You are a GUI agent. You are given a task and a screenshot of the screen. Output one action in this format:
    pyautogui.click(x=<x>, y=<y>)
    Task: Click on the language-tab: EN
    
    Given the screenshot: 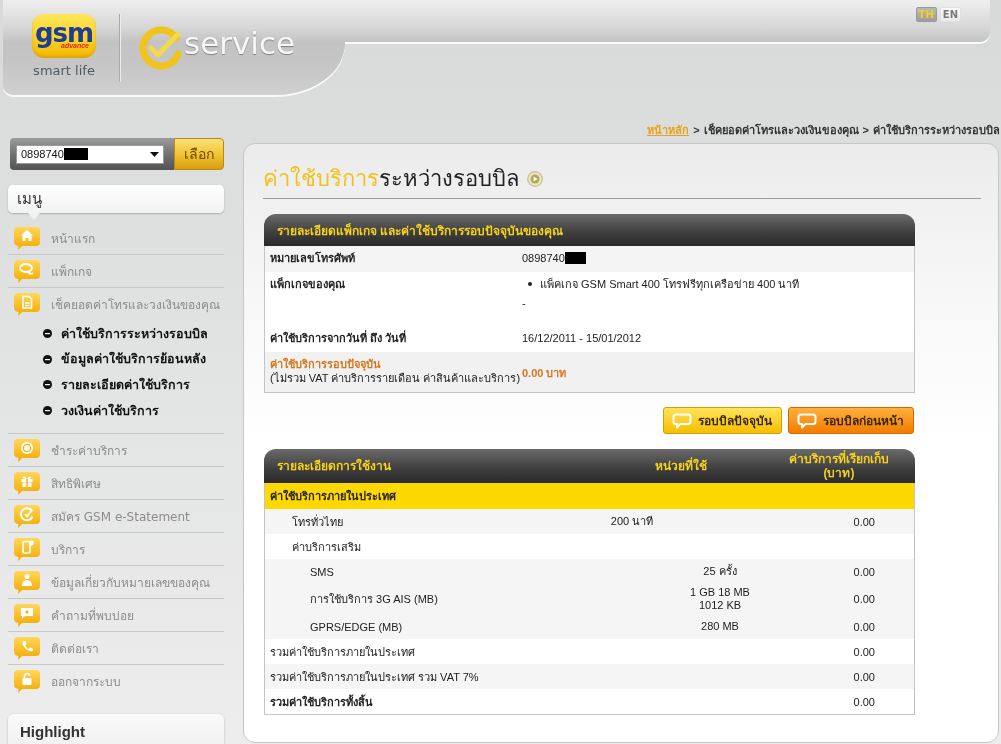 What is the action you would take?
    pyautogui.click(x=950, y=14)
    